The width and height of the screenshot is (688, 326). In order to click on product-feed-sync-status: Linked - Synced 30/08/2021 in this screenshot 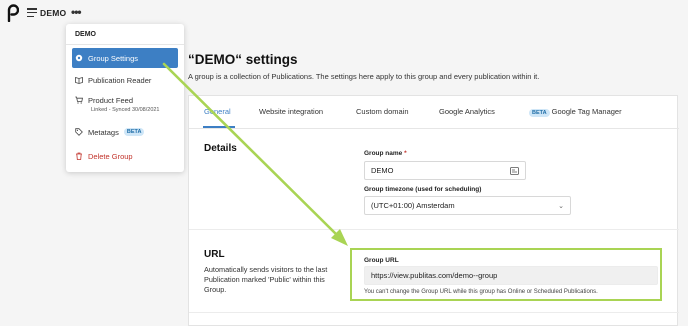, I will do `click(125, 110)`.